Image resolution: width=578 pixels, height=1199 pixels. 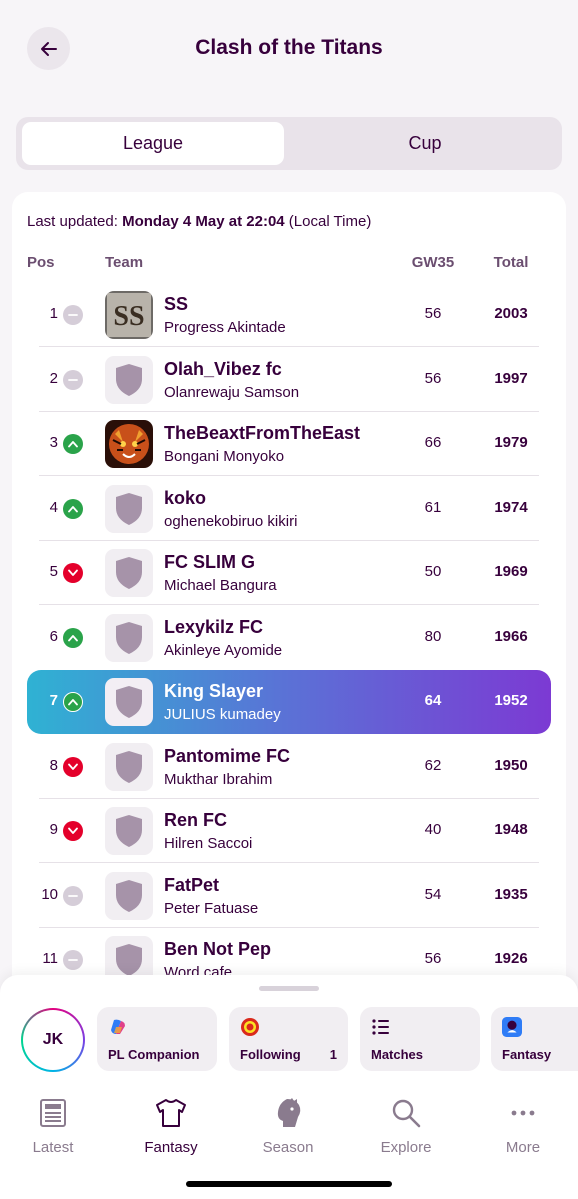 What do you see at coordinates (214, 626) in the screenshot?
I see `team-name: Lexykilz FC` at bounding box center [214, 626].